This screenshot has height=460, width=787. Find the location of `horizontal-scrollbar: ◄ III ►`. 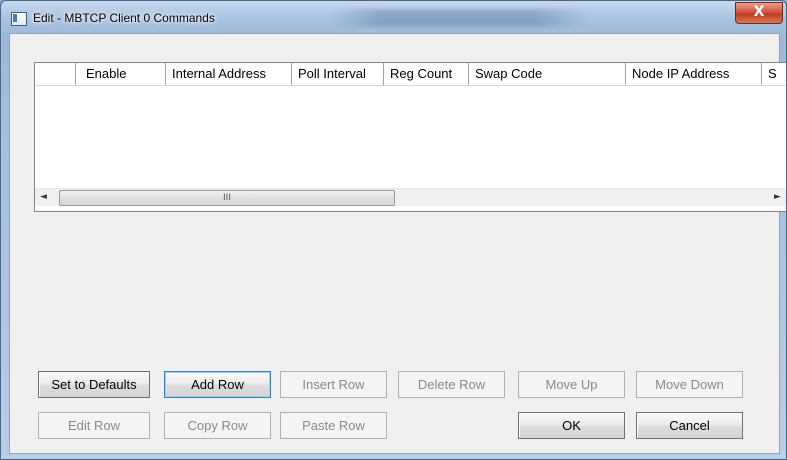

horizontal-scrollbar: ◄ III ► is located at coordinates (410, 197).